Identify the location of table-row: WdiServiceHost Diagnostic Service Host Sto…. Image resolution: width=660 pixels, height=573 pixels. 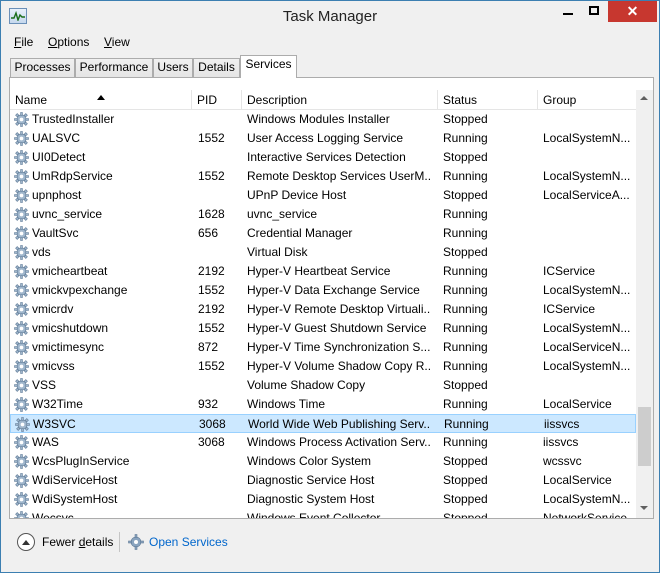
(323, 480).